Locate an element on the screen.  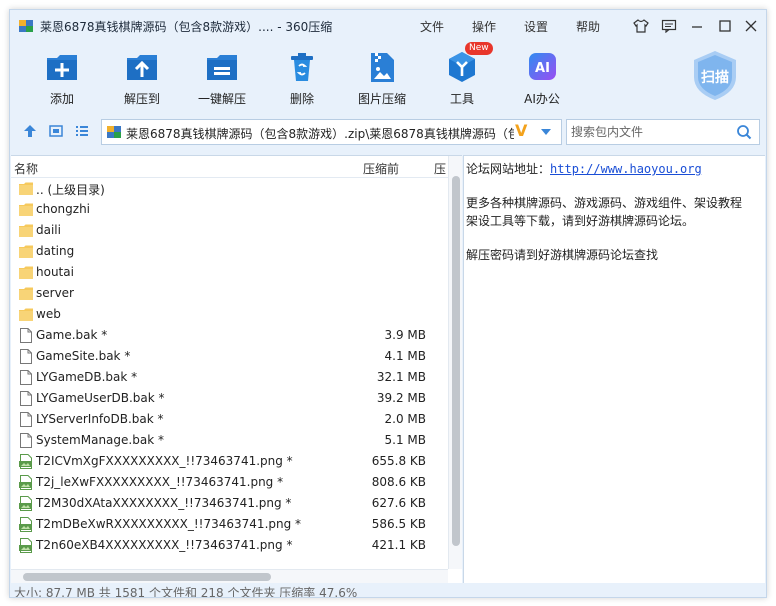
check-mark-icon: V is located at coordinates (521, 130).